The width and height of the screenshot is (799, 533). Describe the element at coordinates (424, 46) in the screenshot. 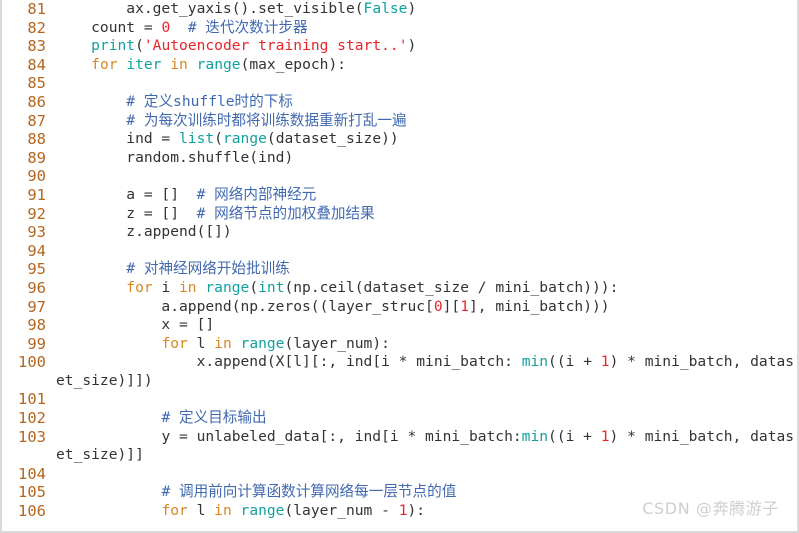

I see `code-line-content: print('Autoencoder training start..')` at that location.